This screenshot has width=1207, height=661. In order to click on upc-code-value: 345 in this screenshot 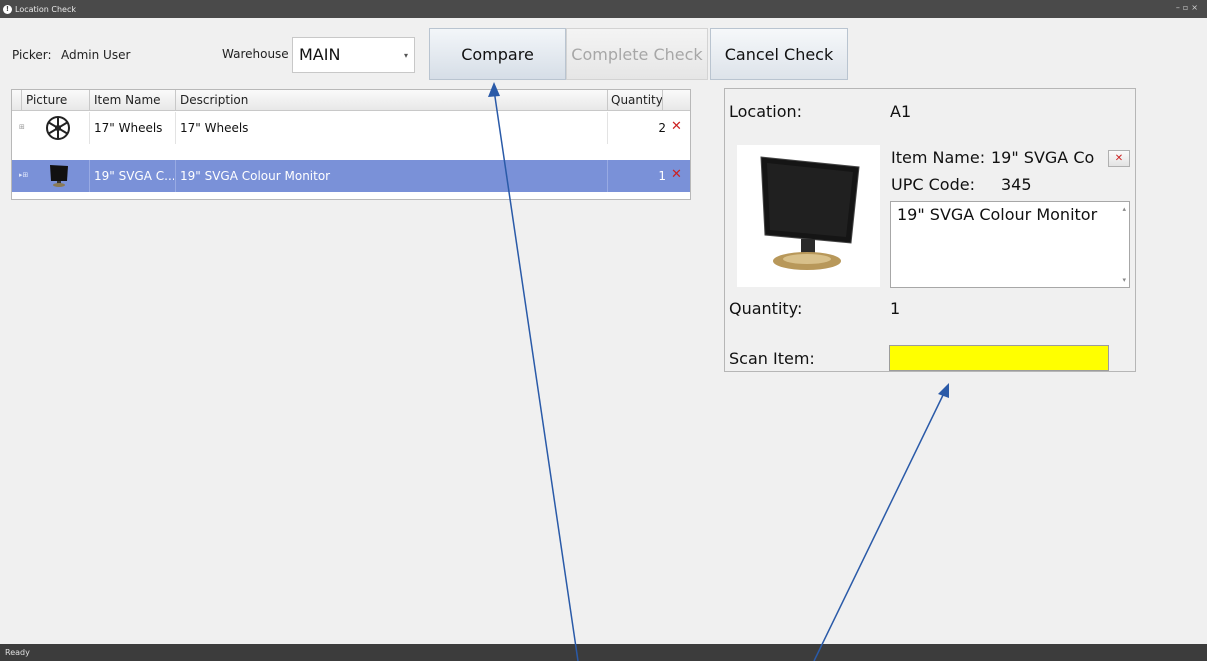, I will do `click(1016, 184)`.